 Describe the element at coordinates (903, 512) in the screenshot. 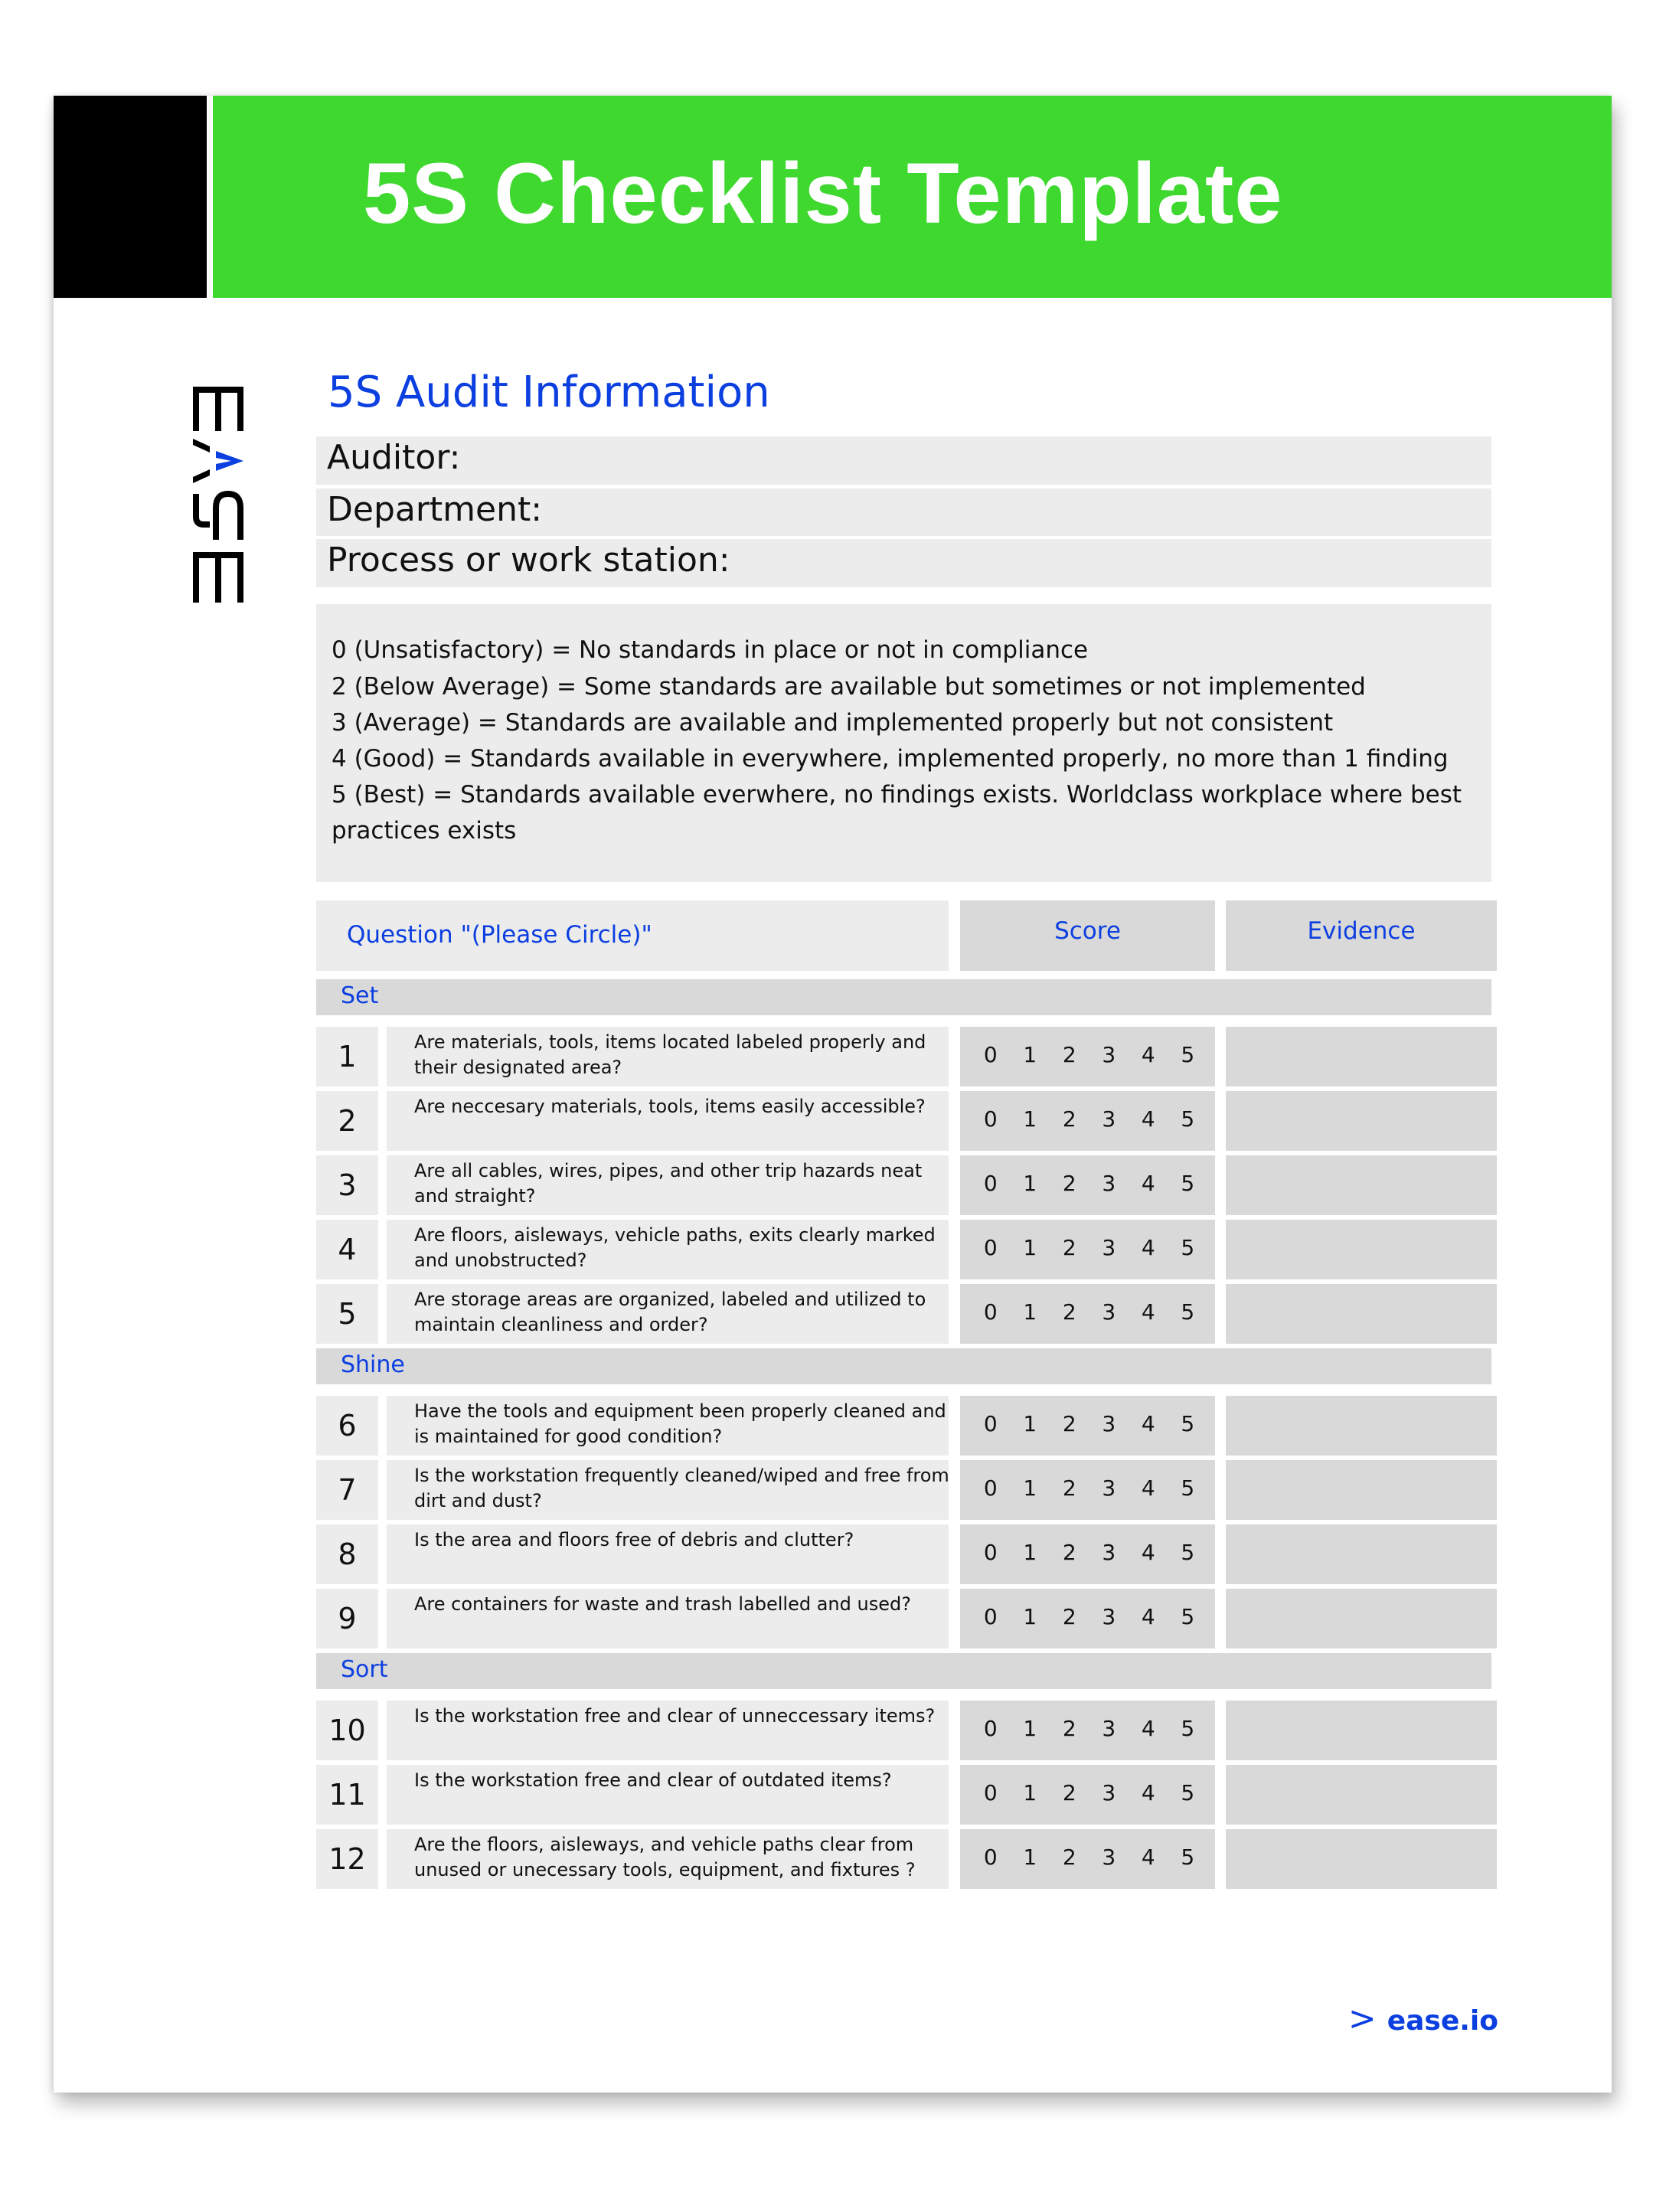

I see `department-field: Department:` at that location.